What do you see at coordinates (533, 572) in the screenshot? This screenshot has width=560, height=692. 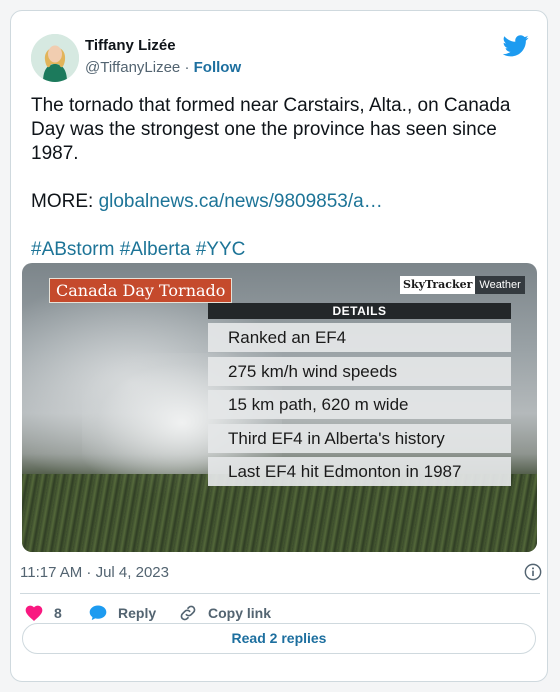 I see `info-icon` at bounding box center [533, 572].